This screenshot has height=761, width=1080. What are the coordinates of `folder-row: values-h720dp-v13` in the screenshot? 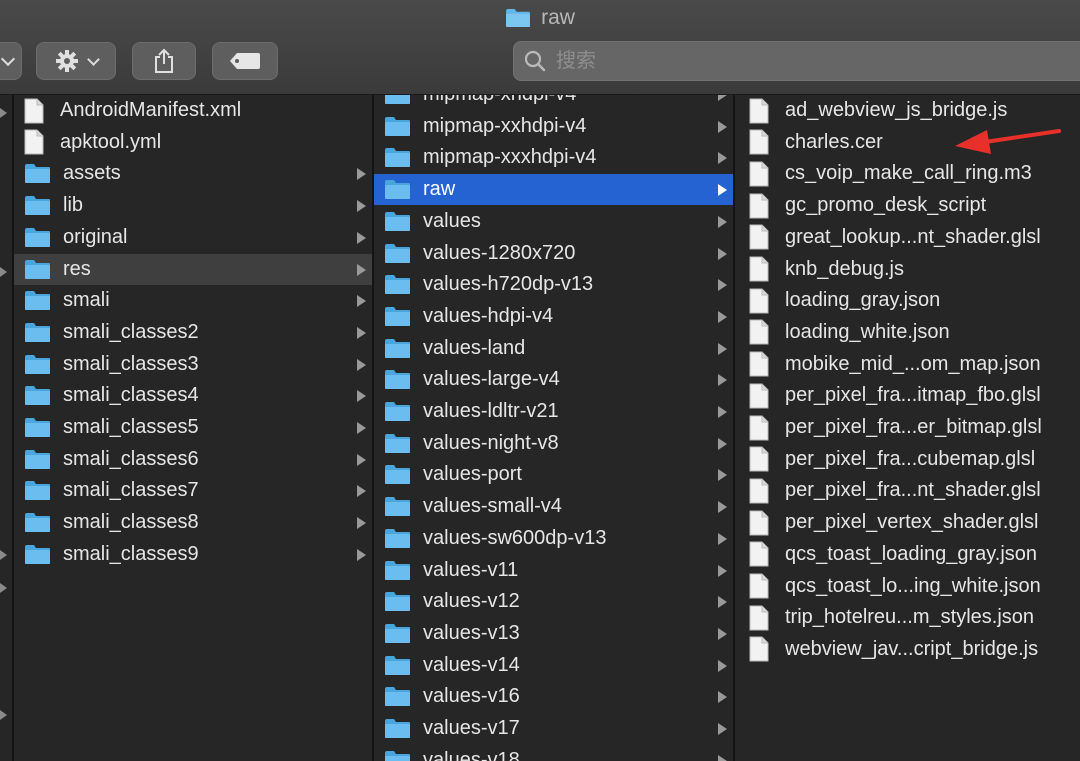 It's located at (553, 284).